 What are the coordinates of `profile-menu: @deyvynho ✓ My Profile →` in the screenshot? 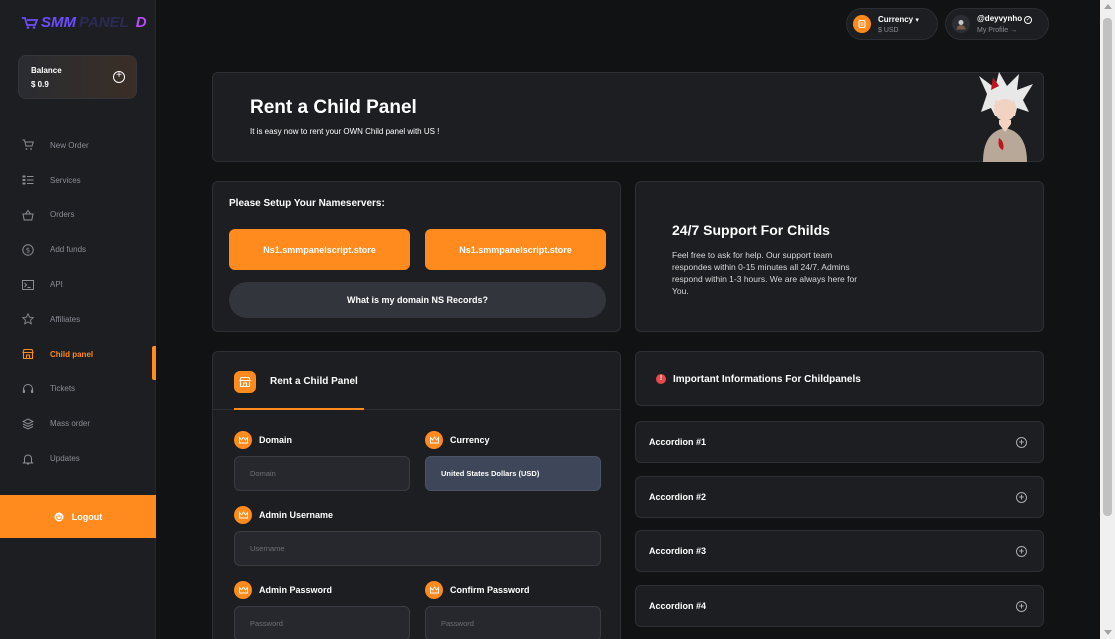 It's located at (997, 24).